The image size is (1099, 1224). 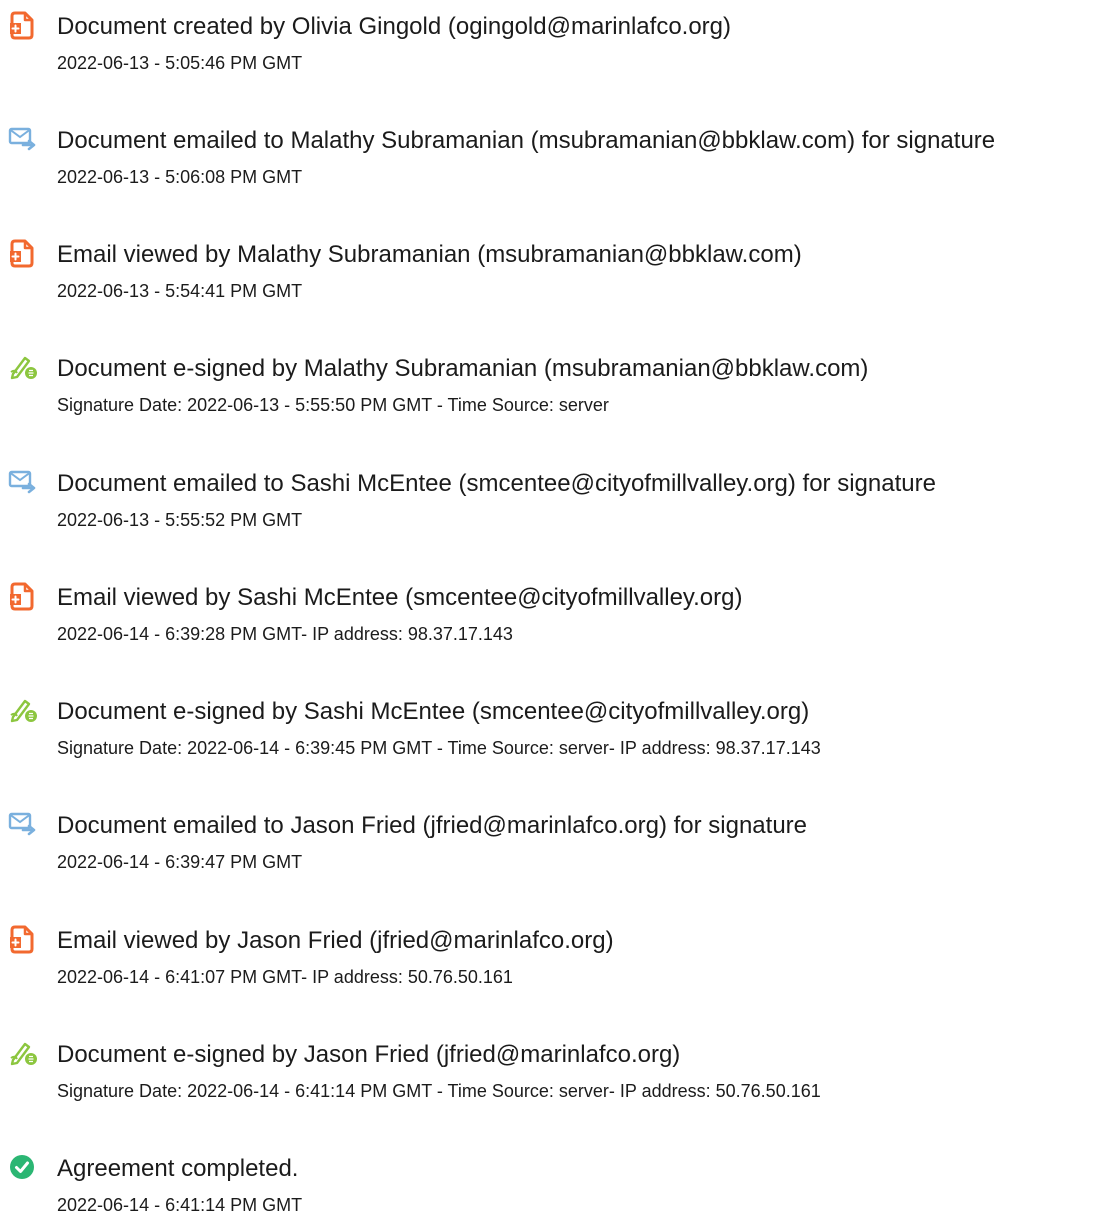 I want to click on event-detail: 2022-06-13 - 5:05:46 PM GMT, so click(x=180, y=63).